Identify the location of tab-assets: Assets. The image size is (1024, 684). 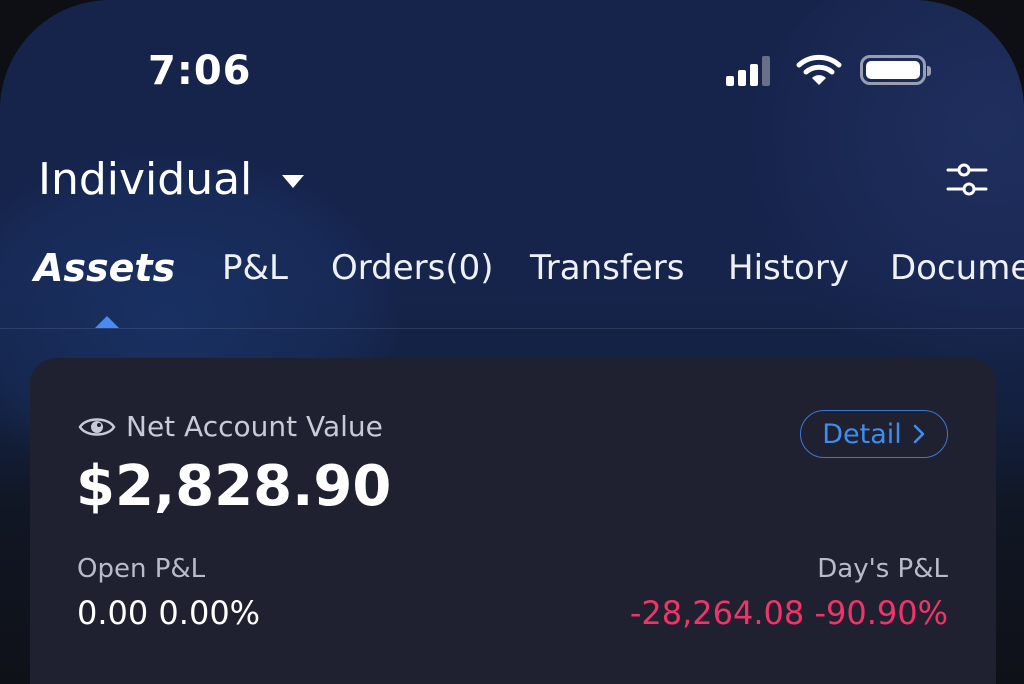
(104, 268).